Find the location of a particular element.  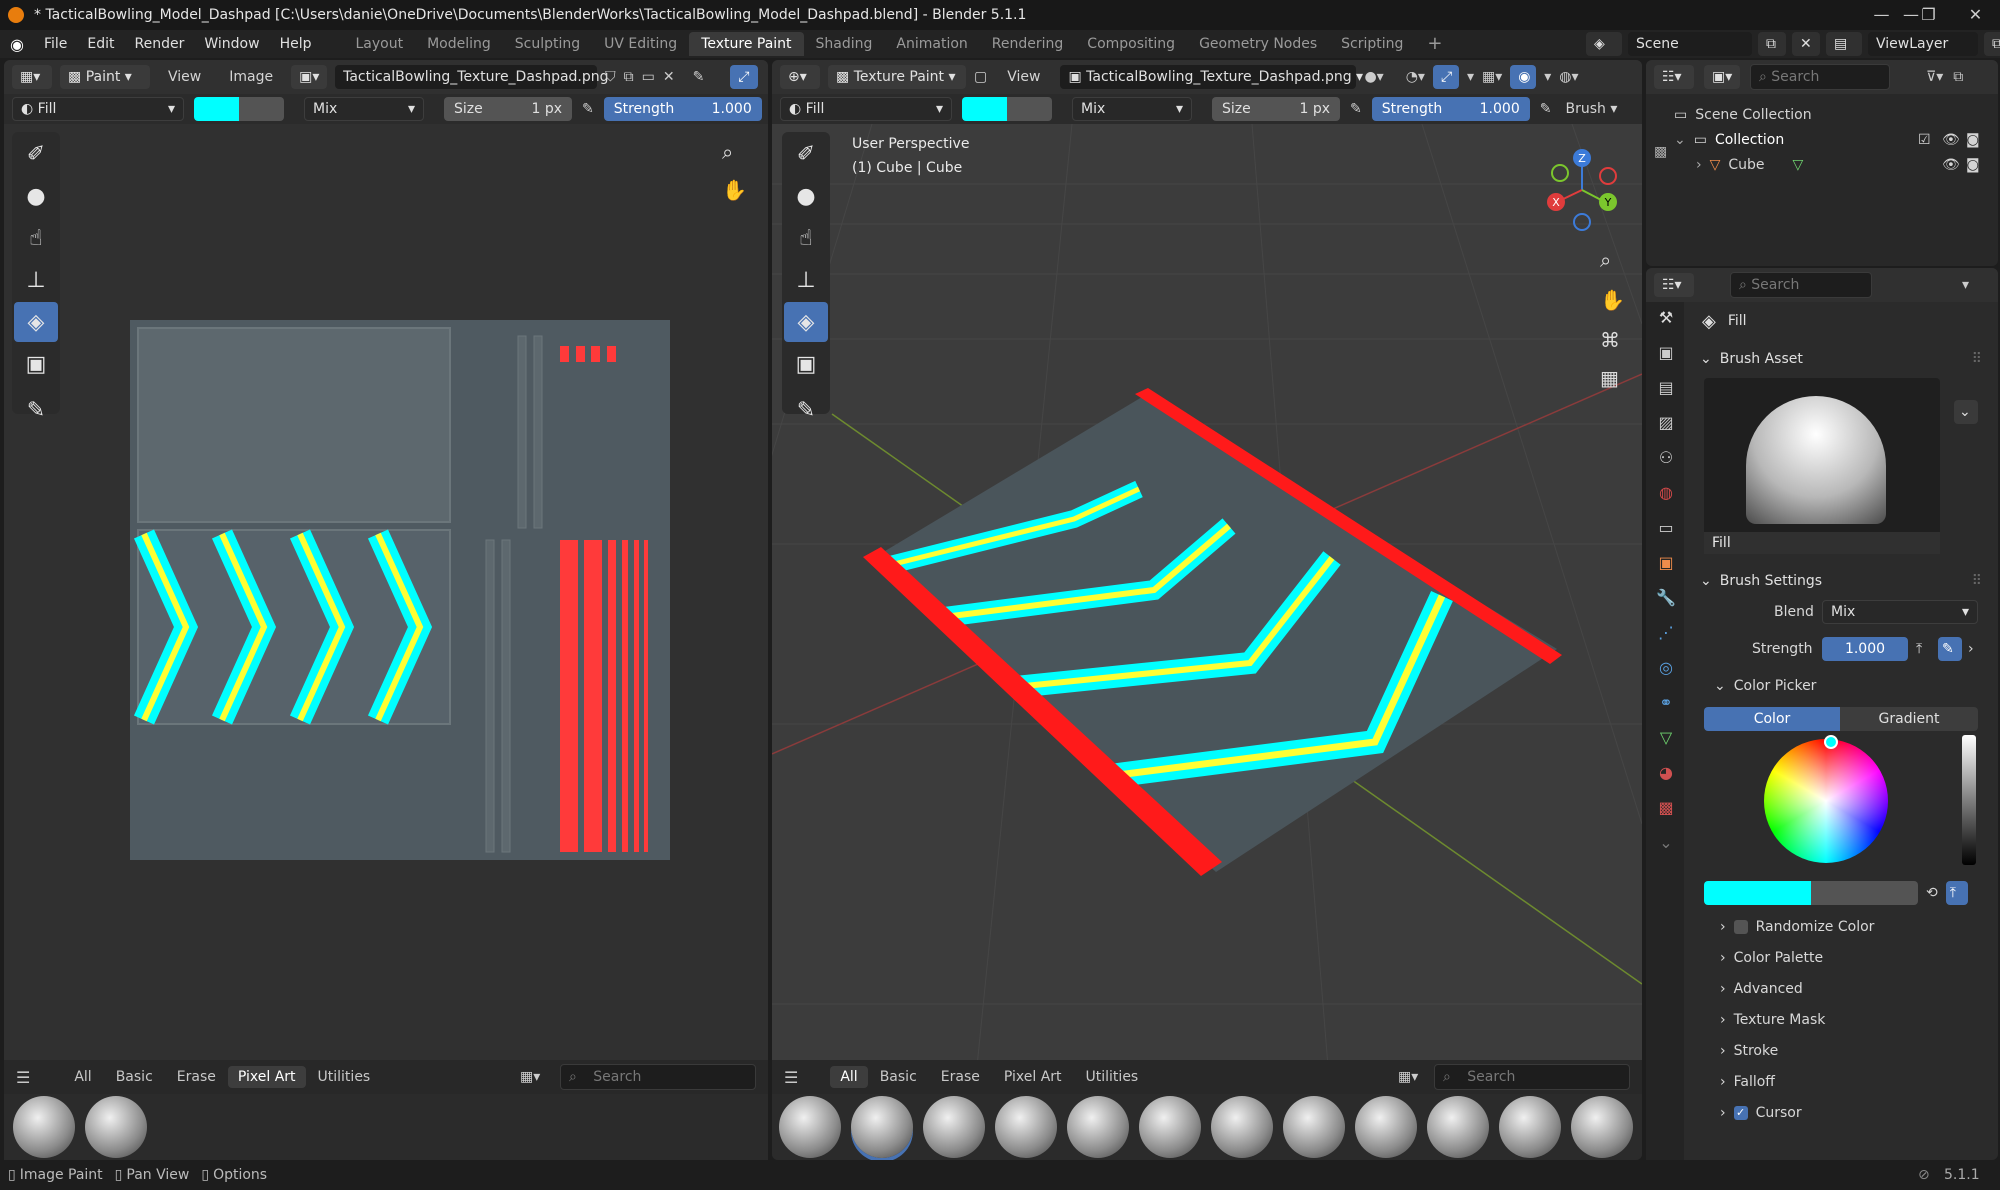

menu-image: Image is located at coordinates (251, 77).